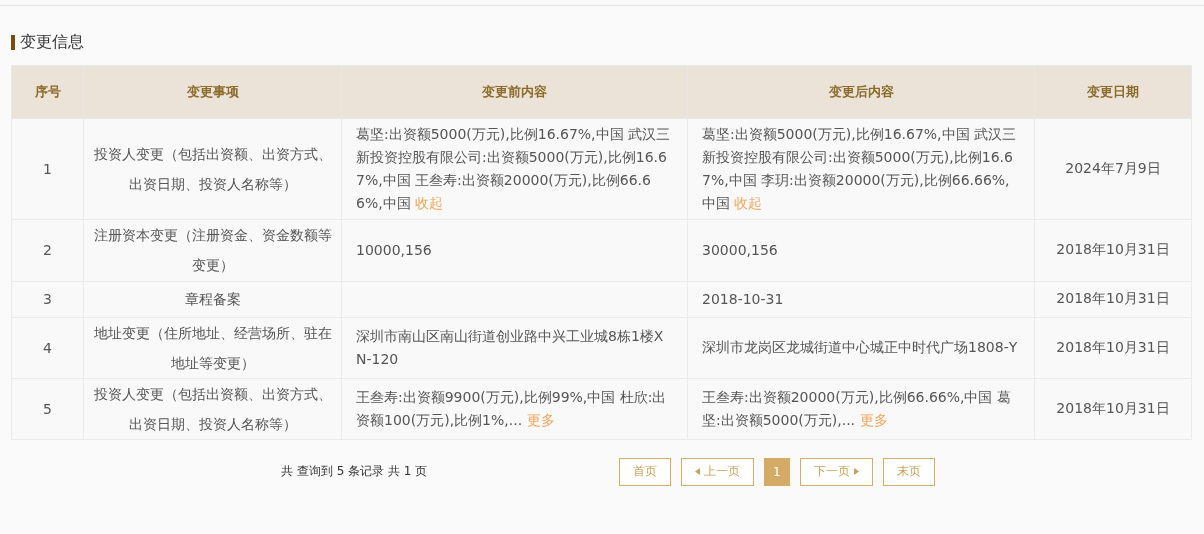  What do you see at coordinates (777, 471) in the screenshot?
I see `page-number-button: 1` at bounding box center [777, 471].